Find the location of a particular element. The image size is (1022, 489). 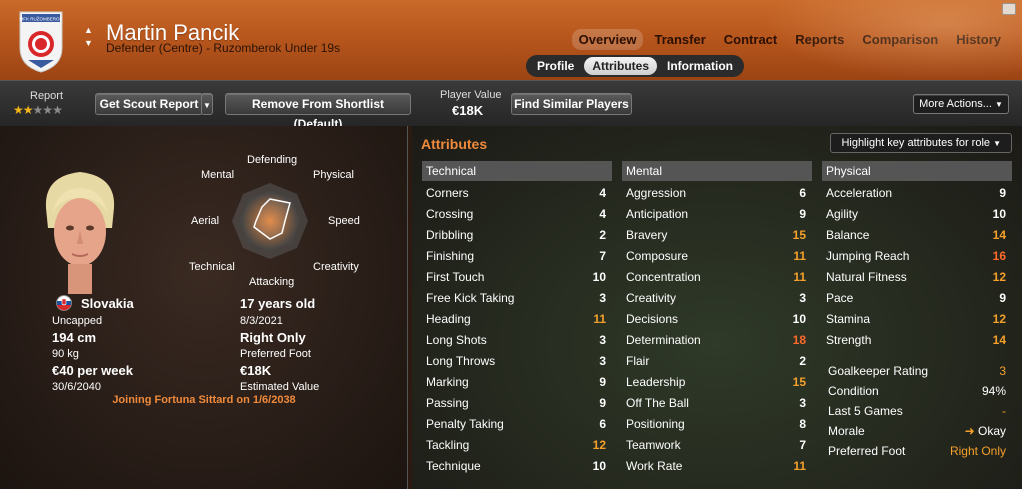

player-position-club: Defender (Centre) - Ruzomberok Under 19s is located at coordinates (223, 48).